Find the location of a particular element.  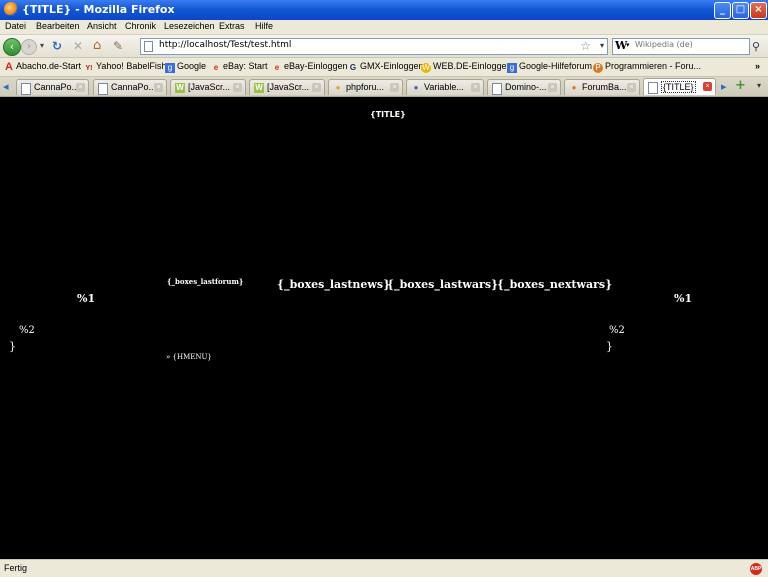

box-lastforum: {_boxes_lastforum} is located at coordinates (205, 281).